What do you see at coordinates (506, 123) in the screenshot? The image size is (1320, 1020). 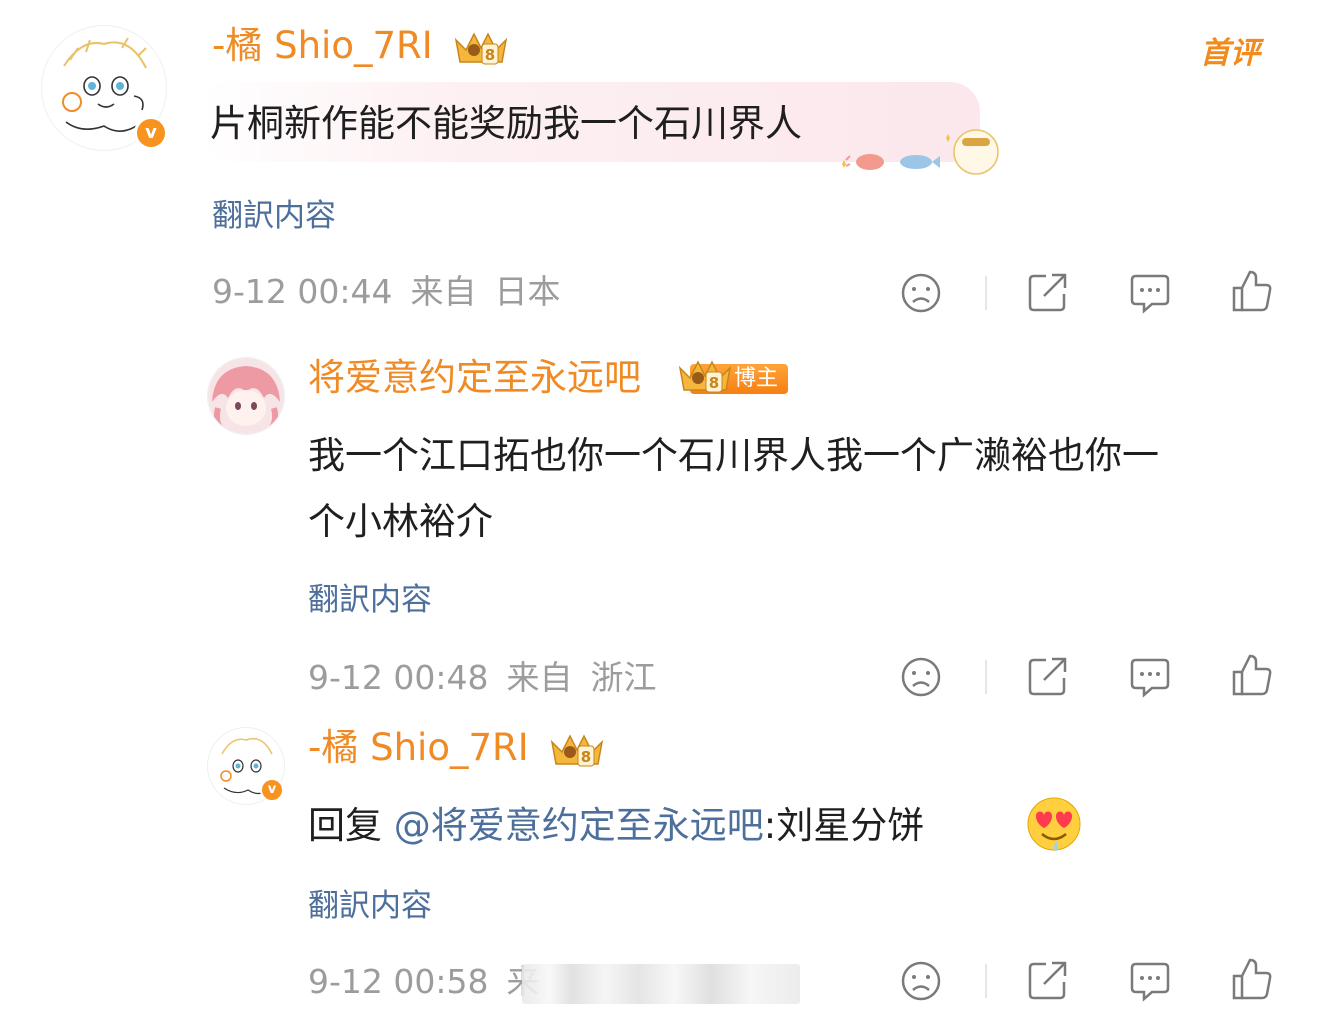 I see `comment-text: 片桐新作能不能奖励我一个石川界人` at bounding box center [506, 123].